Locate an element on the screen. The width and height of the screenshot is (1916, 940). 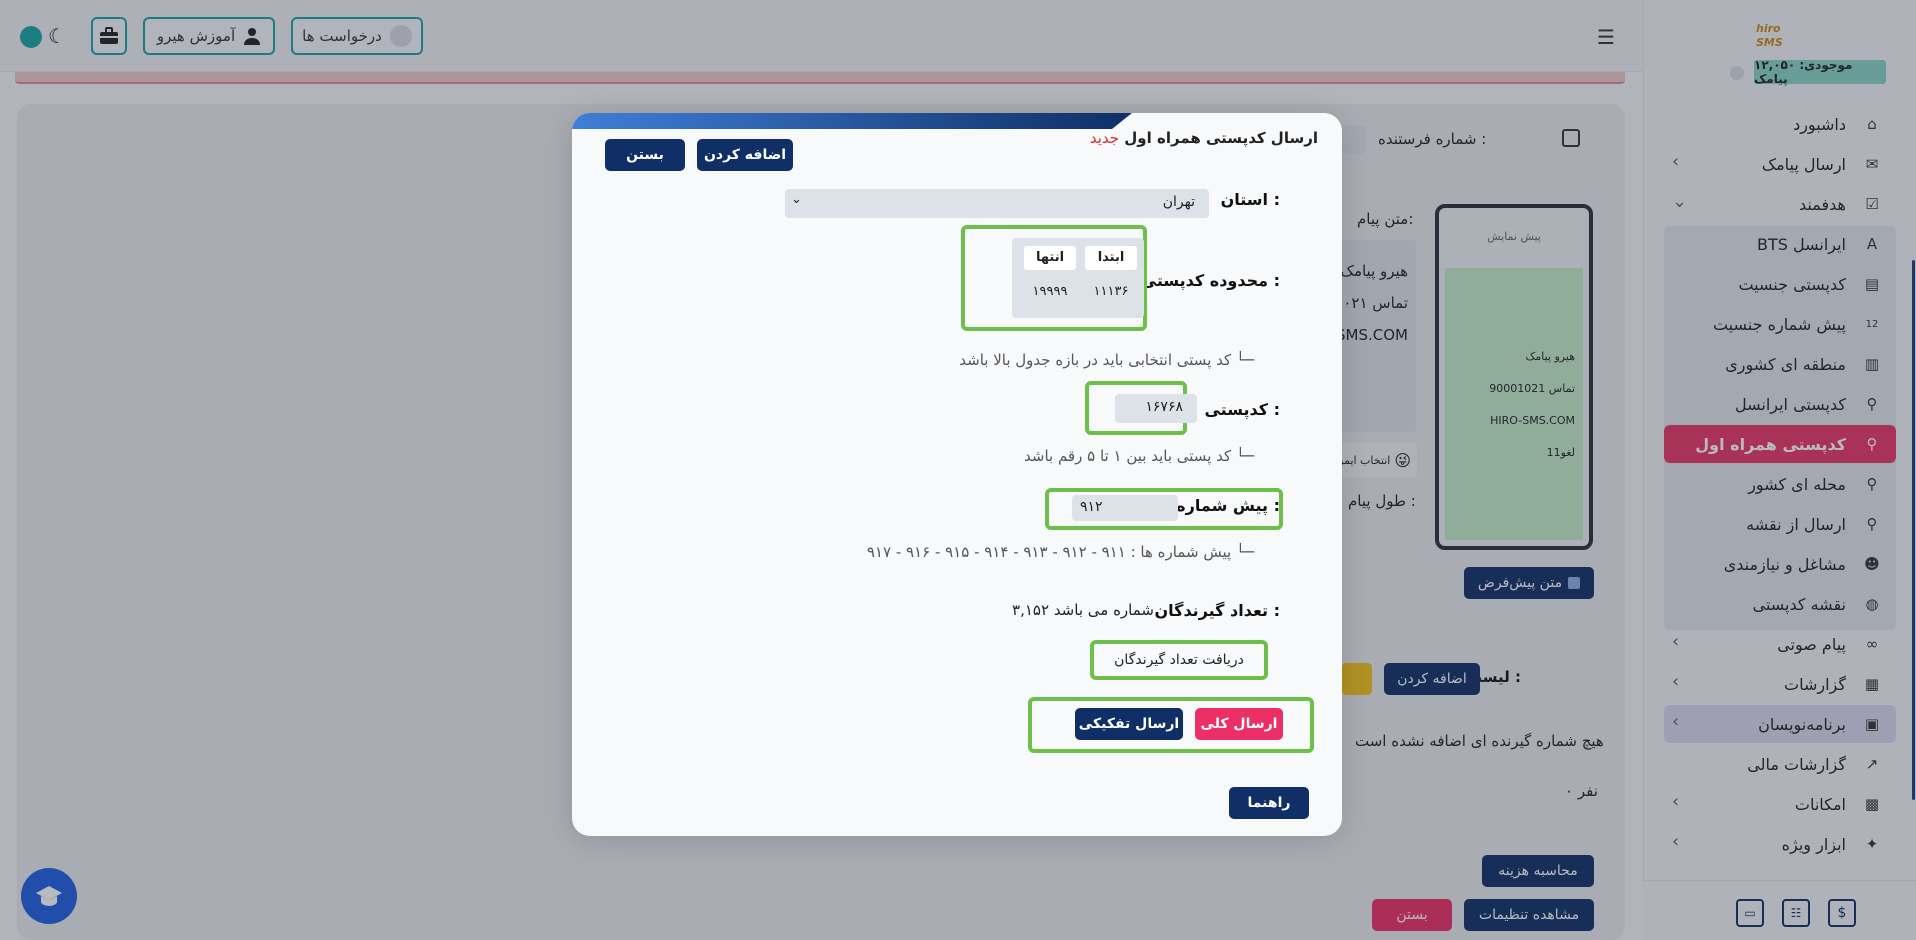
modal-add-button: اضافه کردن is located at coordinates (745, 155).